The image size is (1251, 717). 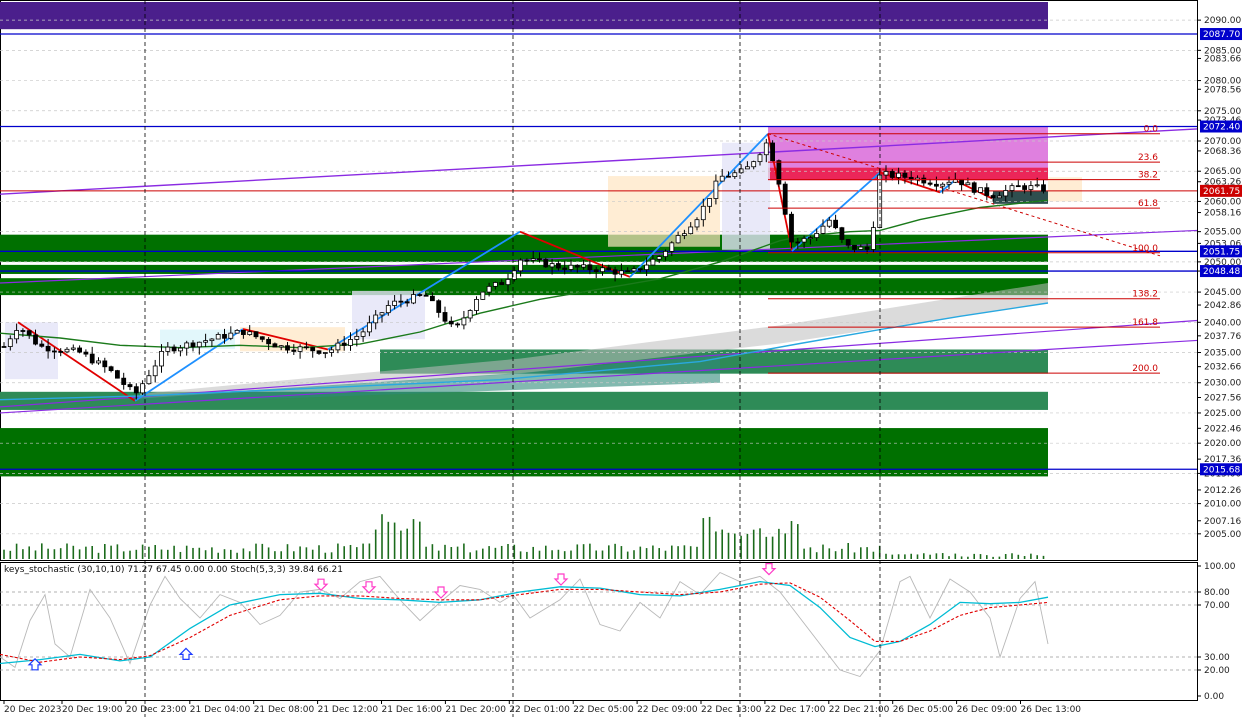 What do you see at coordinates (1222, 505) in the screenshot?
I see `price-tick-label: 2010.00` at bounding box center [1222, 505].